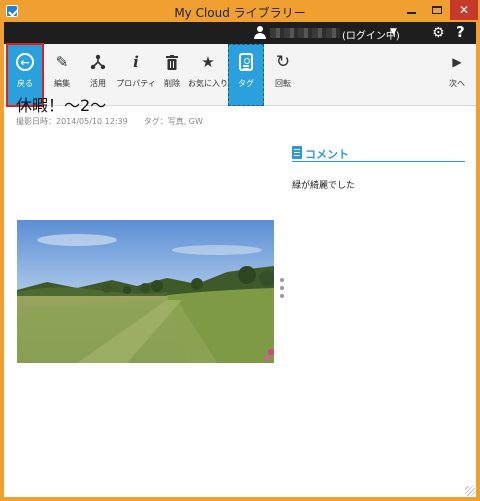 Image resolution: width=480 pixels, height=501 pixels. What do you see at coordinates (411, 13) in the screenshot?
I see `minimize-icon` at bounding box center [411, 13].